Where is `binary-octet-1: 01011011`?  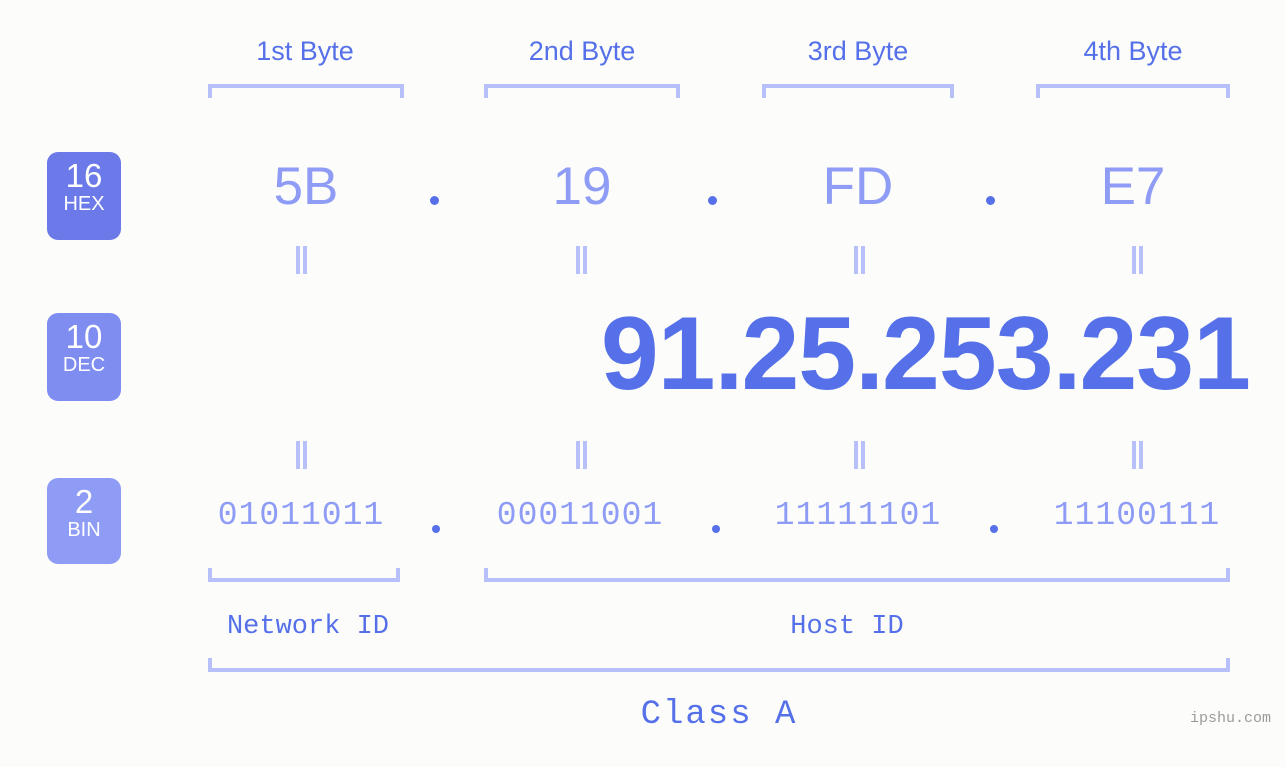 binary-octet-1: 01011011 is located at coordinates (301, 515).